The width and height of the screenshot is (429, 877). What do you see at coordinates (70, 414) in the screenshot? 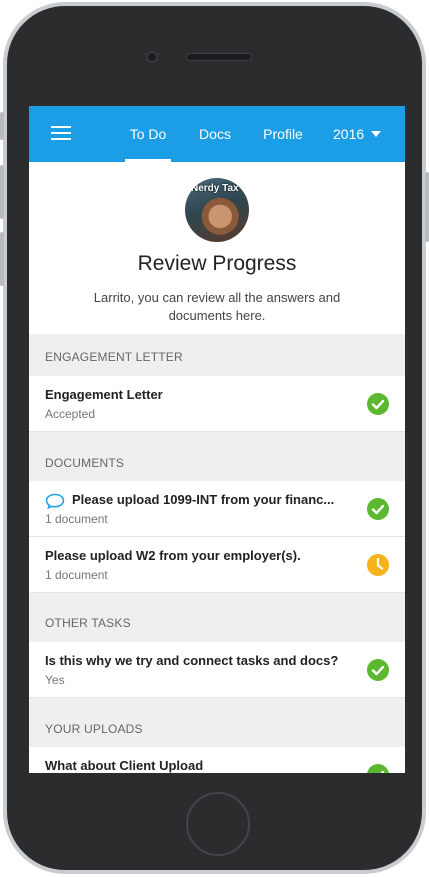
I see `task-subtitle: Accepted` at bounding box center [70, 414].